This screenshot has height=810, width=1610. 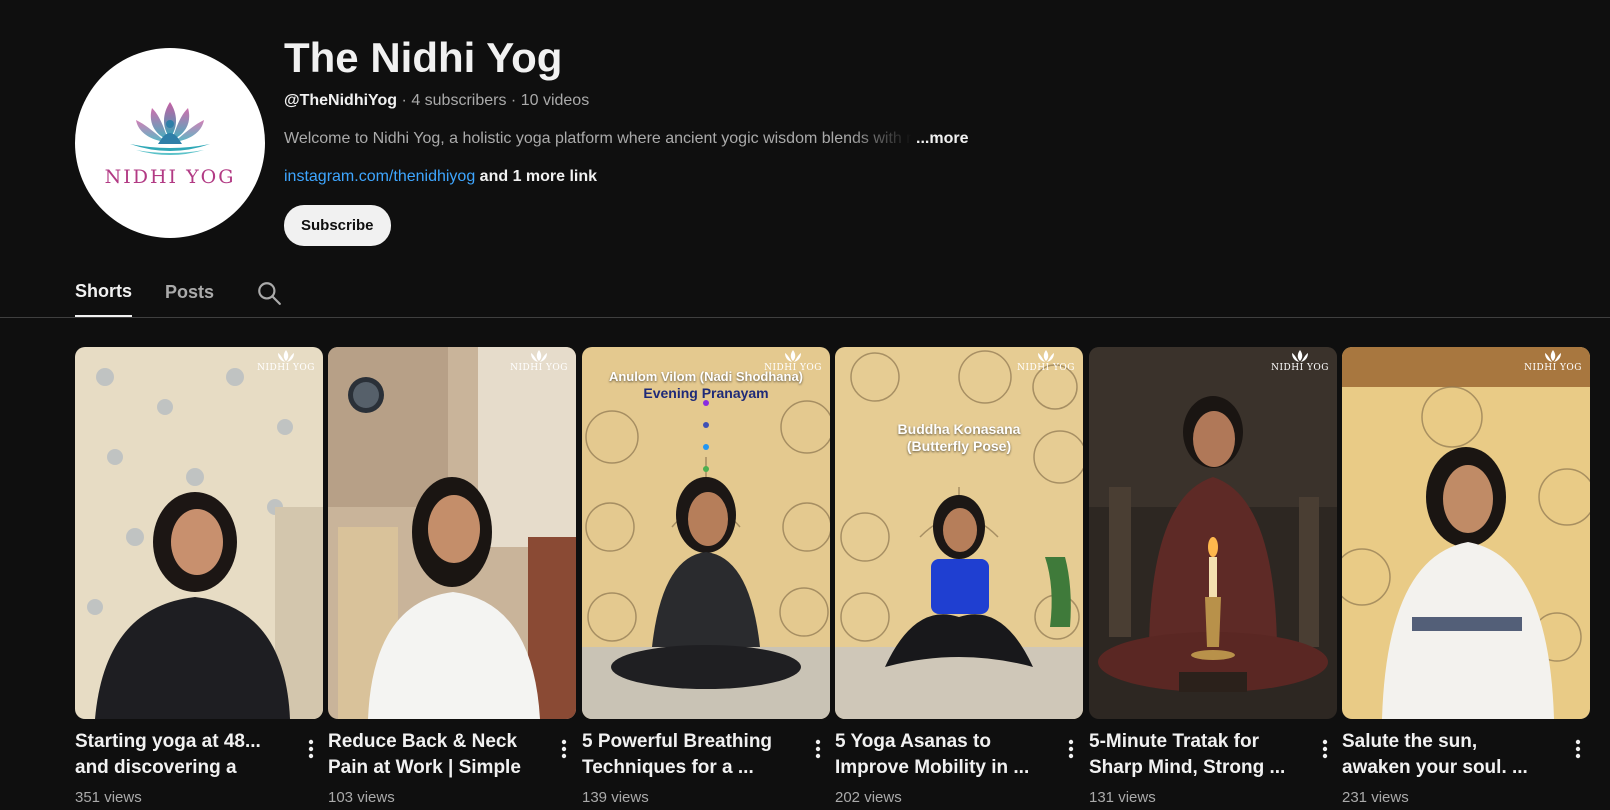 What do you see at coordinates (170, 128) in the screenshot?
I see `lotus-logo-icon` at bounding box center [170, 128].